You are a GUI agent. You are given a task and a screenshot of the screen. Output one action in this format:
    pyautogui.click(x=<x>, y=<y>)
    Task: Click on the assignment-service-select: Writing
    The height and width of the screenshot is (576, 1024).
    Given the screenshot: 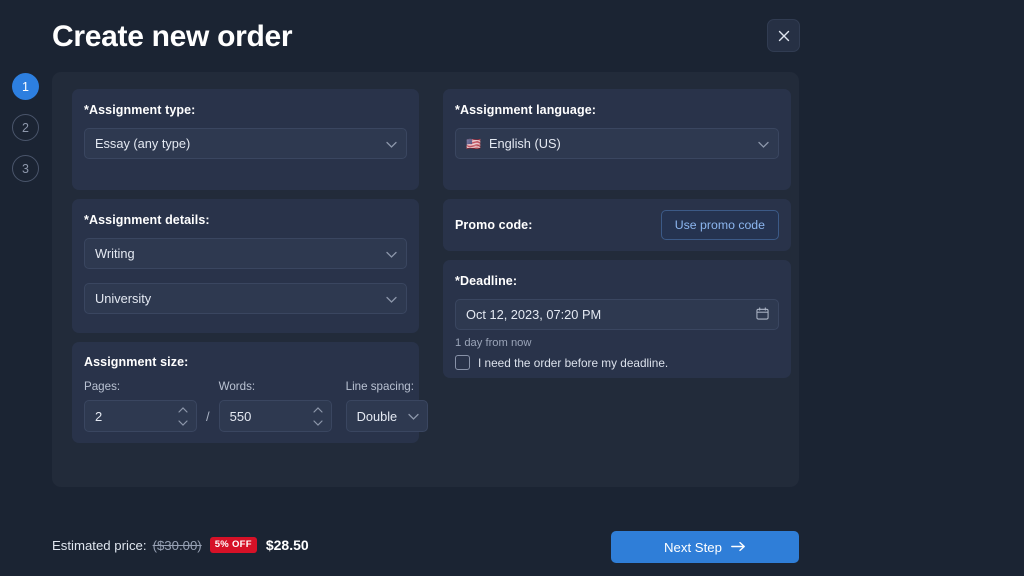 What is the action you would take?
    pyautogui.click(x=245, y=253)
    